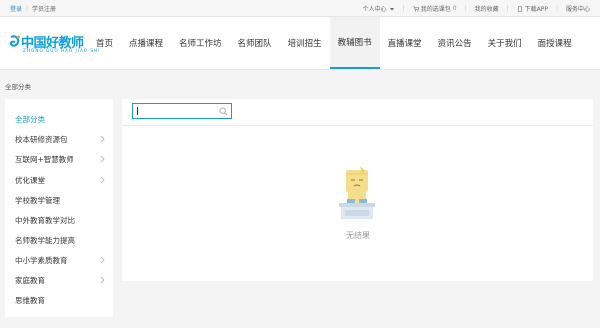  Describe the element at coordinates (505, 43) in the screenshot. I see `nav-item-about-us: 关于我们` at that location.